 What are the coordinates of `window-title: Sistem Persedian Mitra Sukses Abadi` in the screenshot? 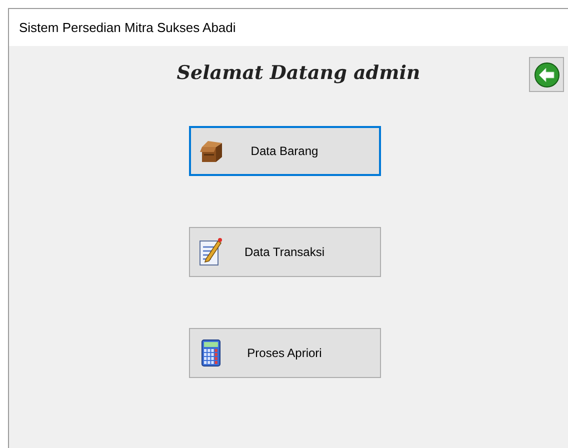 It's located at (127, 27).